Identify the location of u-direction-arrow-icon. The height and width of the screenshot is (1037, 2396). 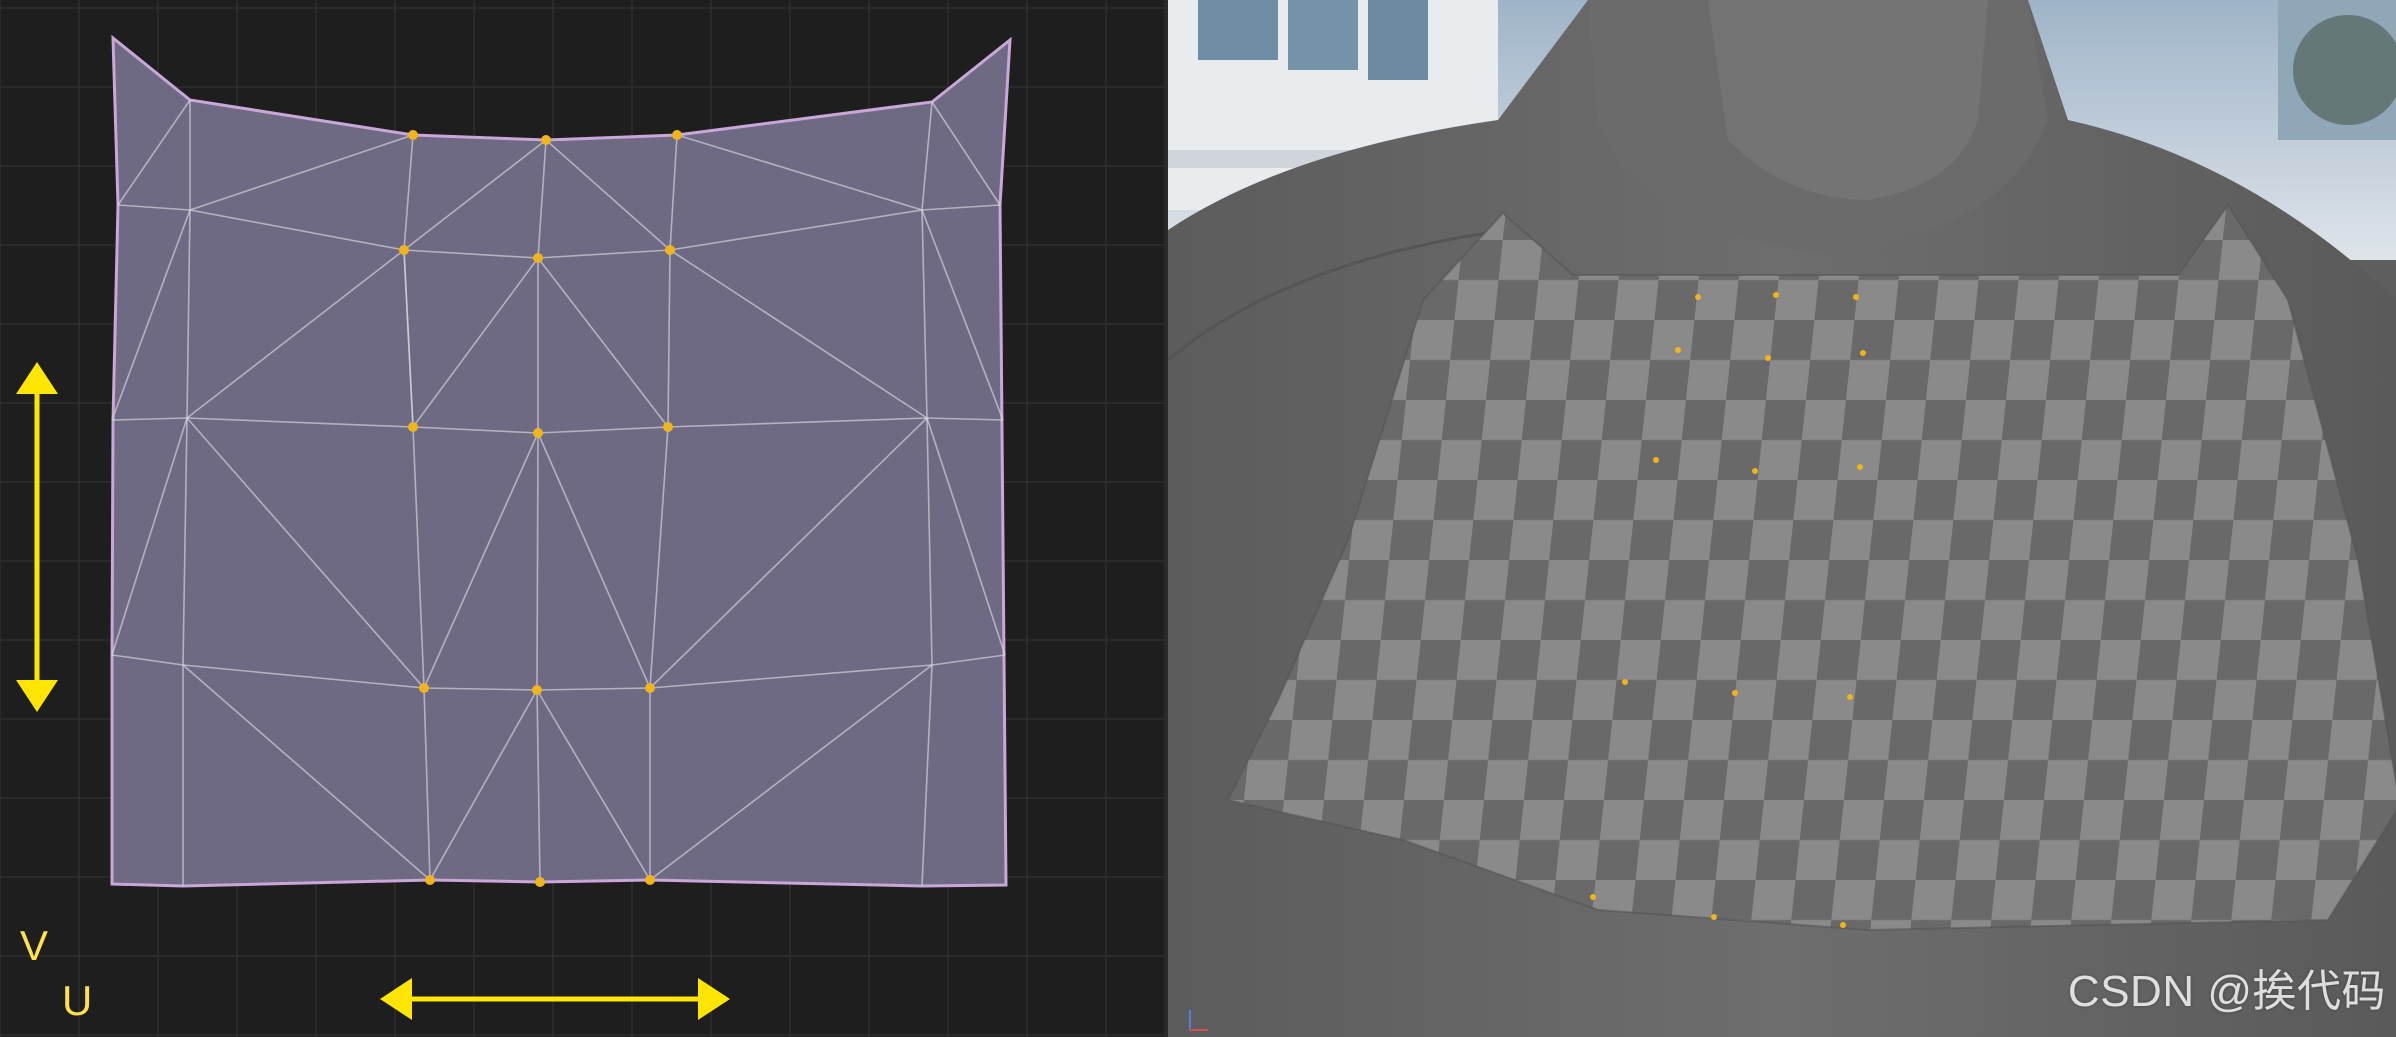
(555, 999).